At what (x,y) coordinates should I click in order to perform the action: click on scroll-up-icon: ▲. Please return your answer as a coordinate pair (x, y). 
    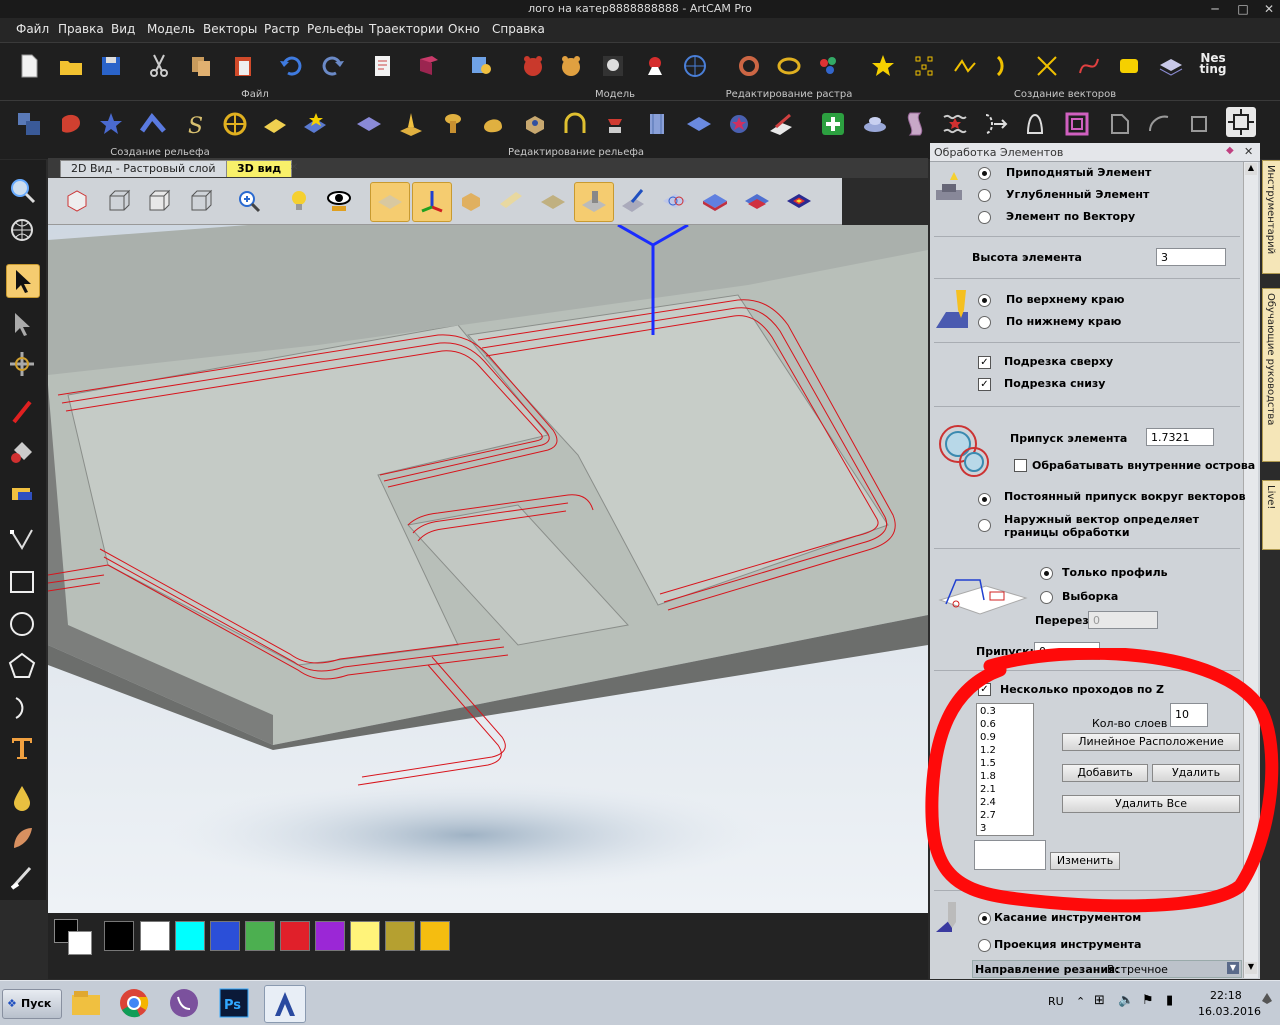
    Looking at the image, I should click on (1251, 169).